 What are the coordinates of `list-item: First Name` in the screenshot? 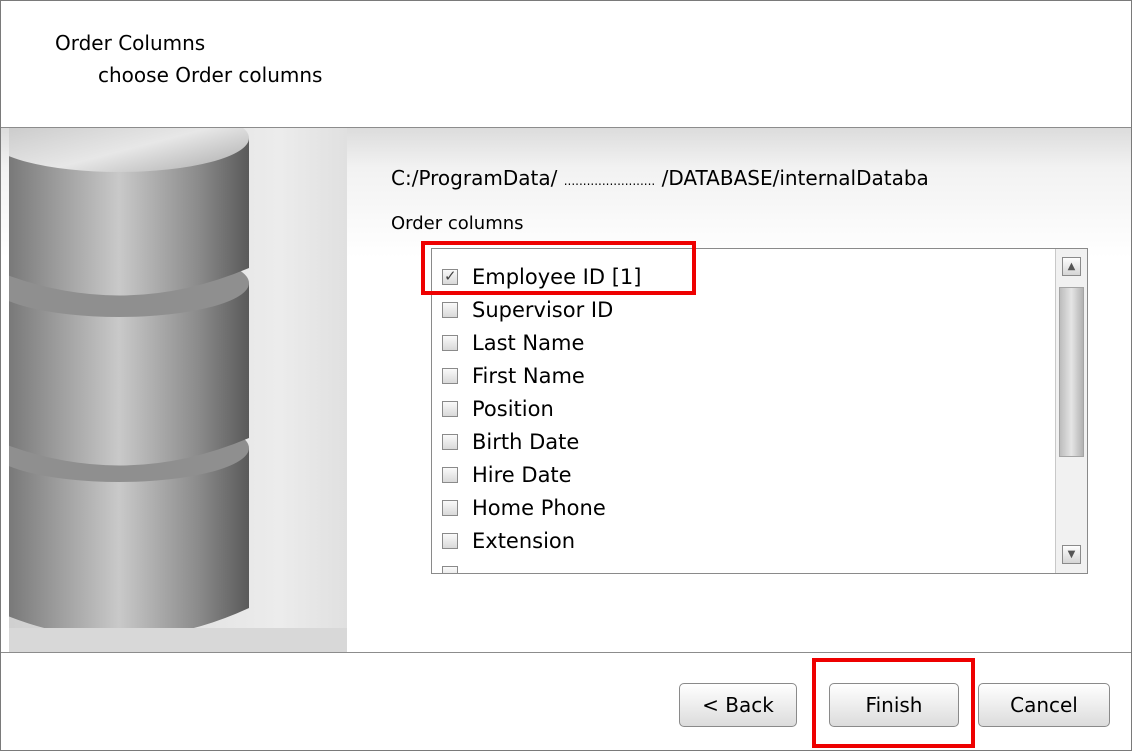 It's located at (513, 375).